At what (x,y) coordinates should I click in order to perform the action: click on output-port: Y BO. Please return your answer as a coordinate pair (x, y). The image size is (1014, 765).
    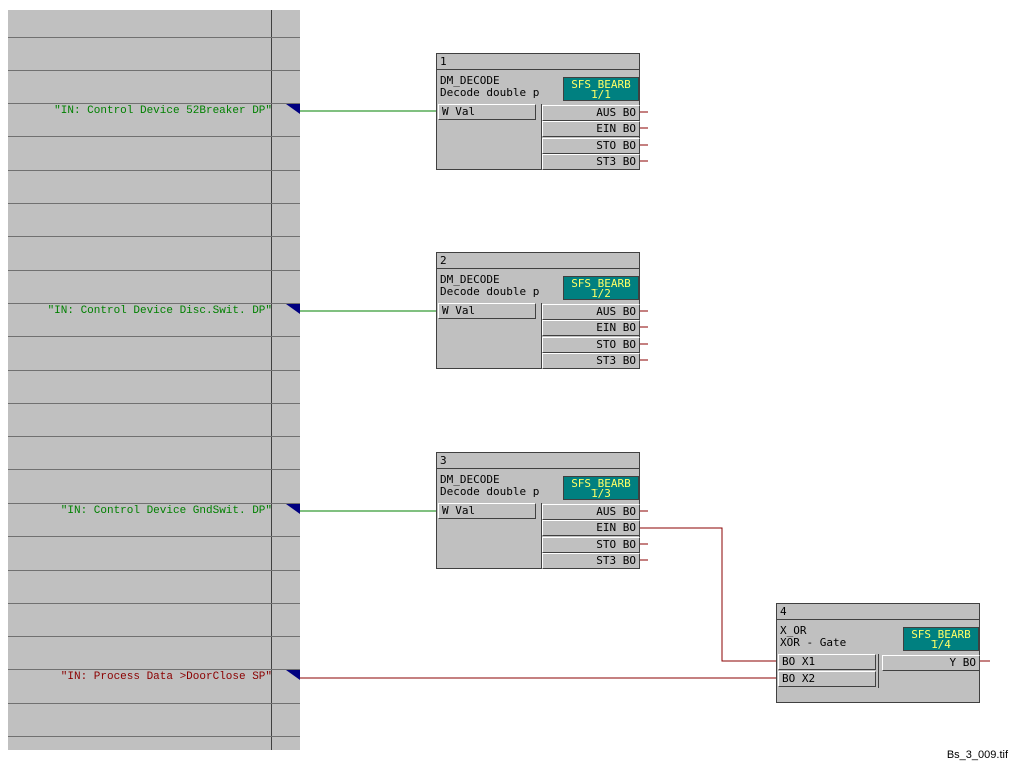
    Looking at the image, I should click on (931, 663).